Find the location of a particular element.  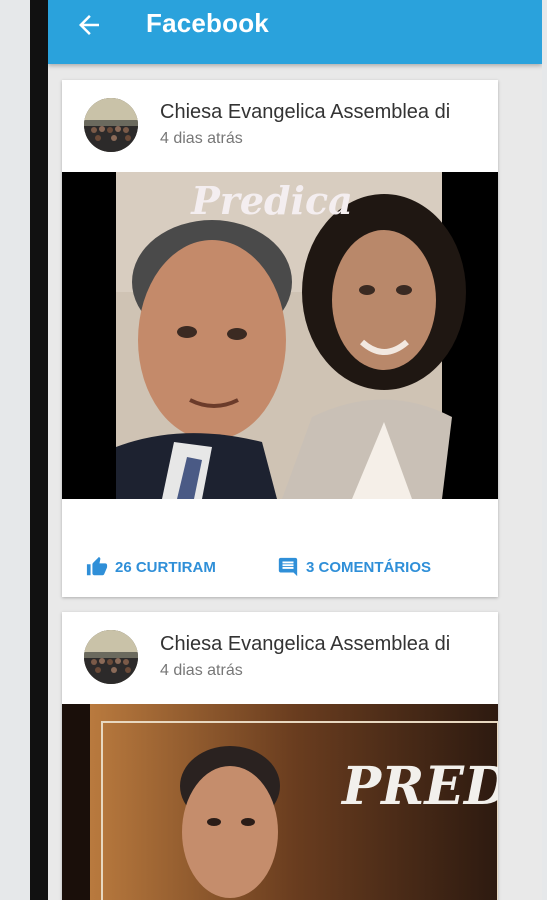

app-bar: Facebook is located at coordinates (295, 32).